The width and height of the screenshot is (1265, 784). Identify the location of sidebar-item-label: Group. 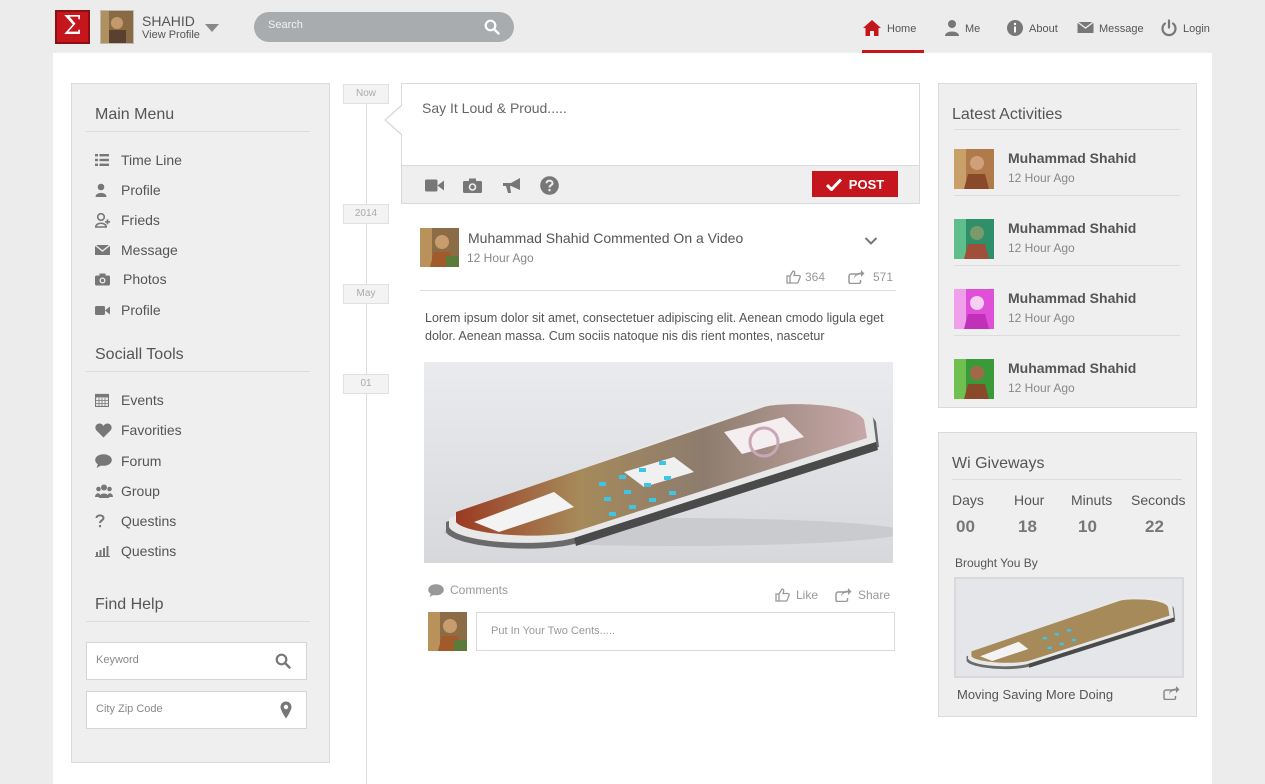
(140, 491).